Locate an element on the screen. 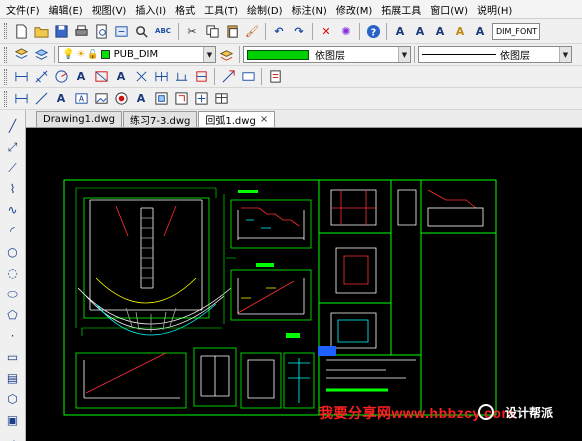  line-icon: ╱ is located at coordinates (13, 126).